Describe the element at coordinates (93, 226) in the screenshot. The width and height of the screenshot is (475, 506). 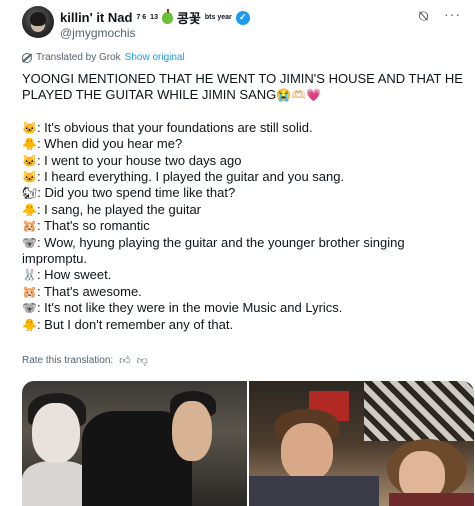
I see `line-text: : That's so romantic` at that location.